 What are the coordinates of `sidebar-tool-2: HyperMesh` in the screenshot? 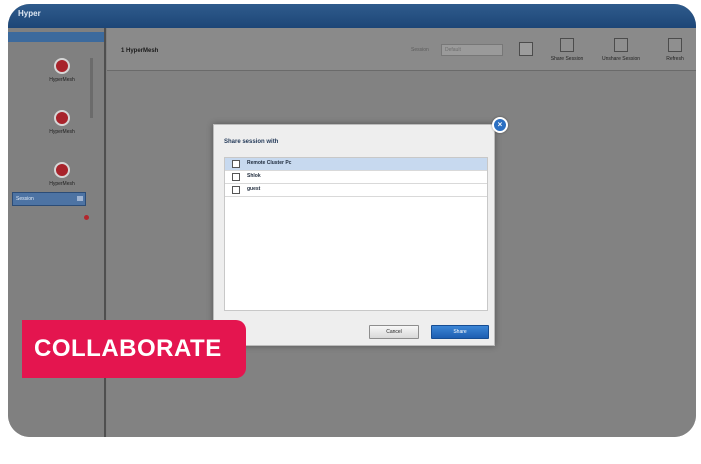 It's located at (62, 122).